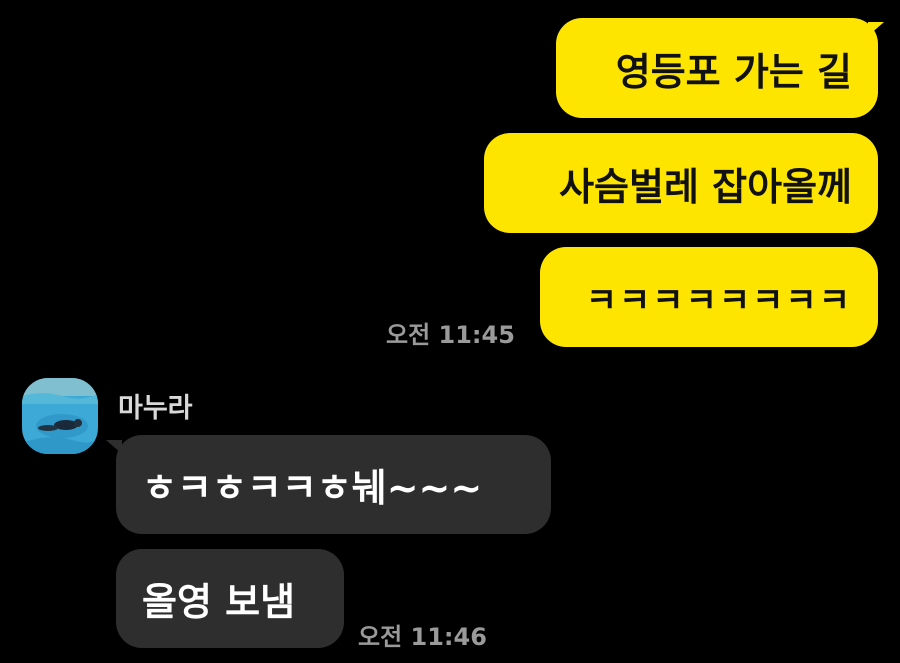 The width and height of the screenshot is (900, 663). What do you see at coordinates (219, 602) in the screenshot?
I see `message-text: 올영 보냄` at bounding box center [219, 602].